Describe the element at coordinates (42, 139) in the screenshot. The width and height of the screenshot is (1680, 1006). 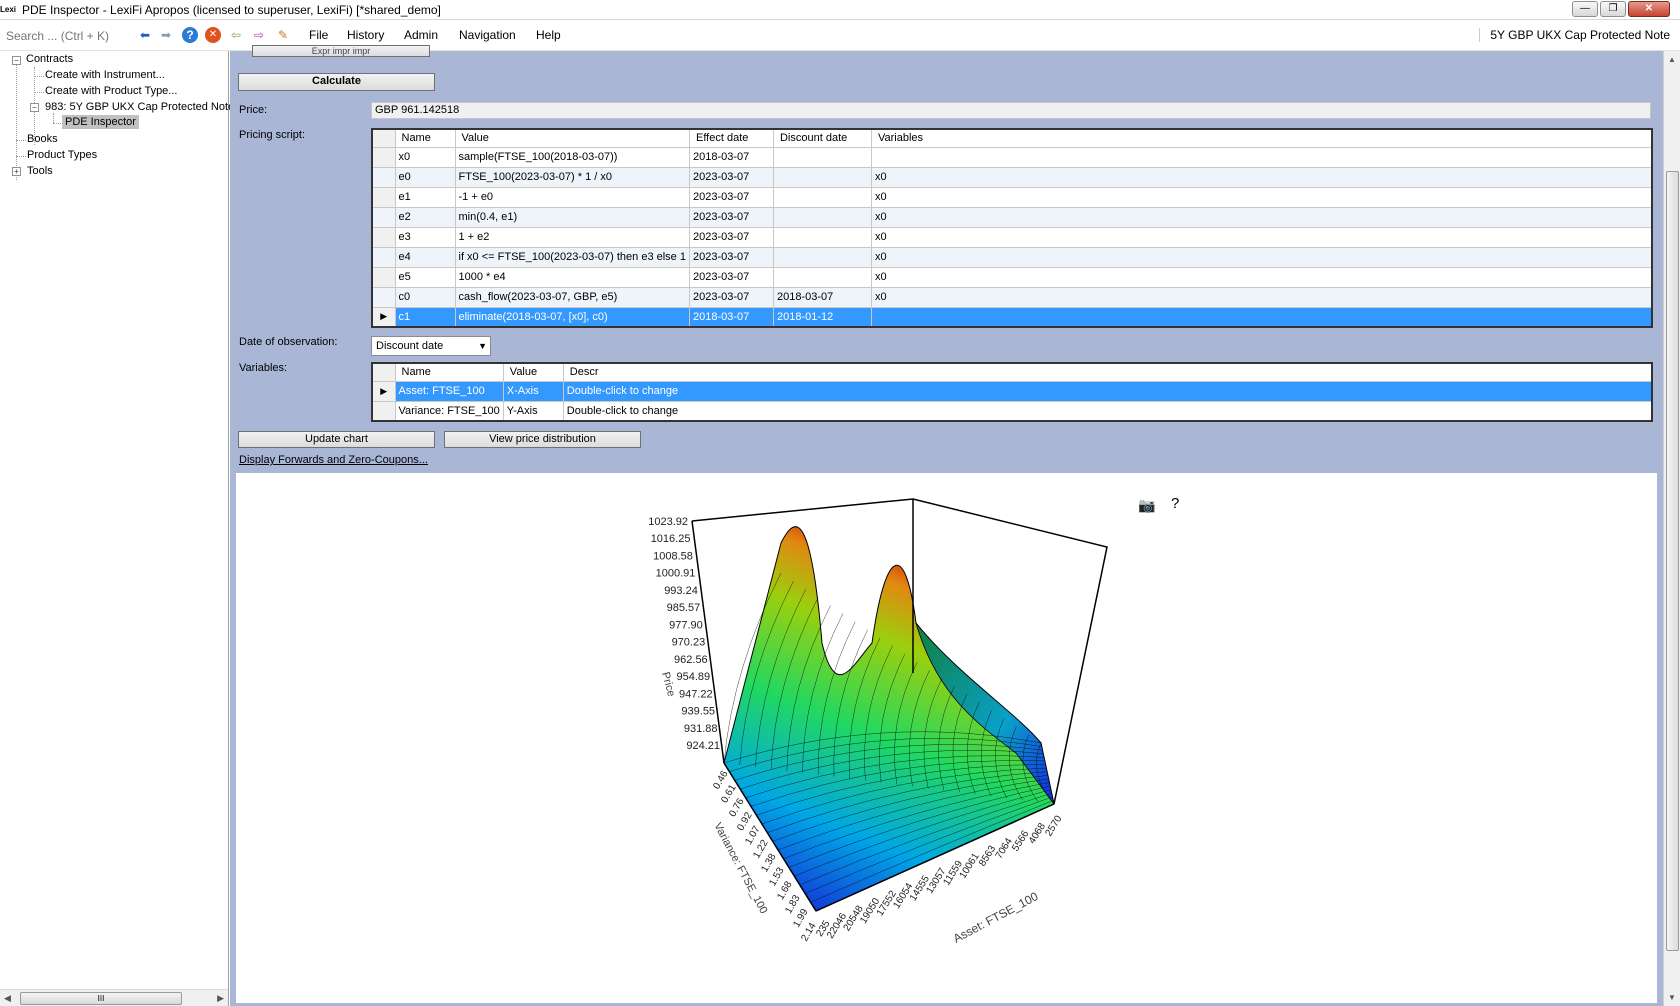
I see `tree-node-books: Books` at that location.